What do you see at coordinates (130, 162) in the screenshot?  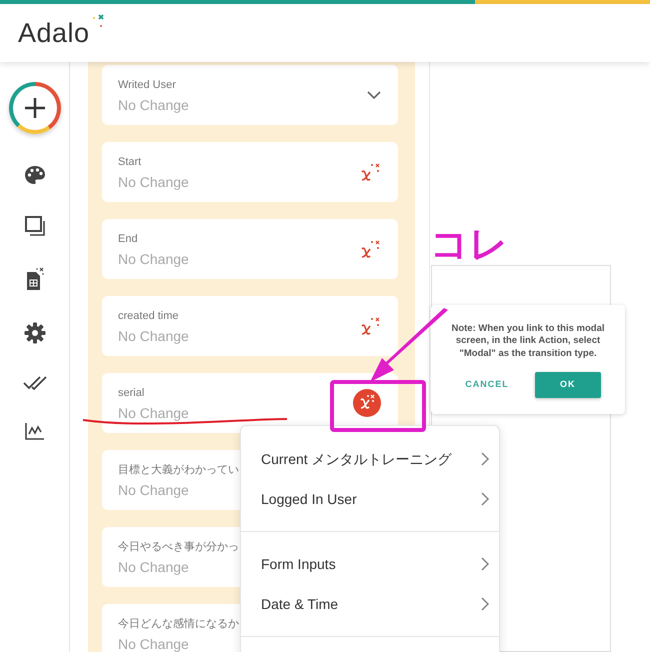 I see `field-label: Start` at bounding box center [130, 162].